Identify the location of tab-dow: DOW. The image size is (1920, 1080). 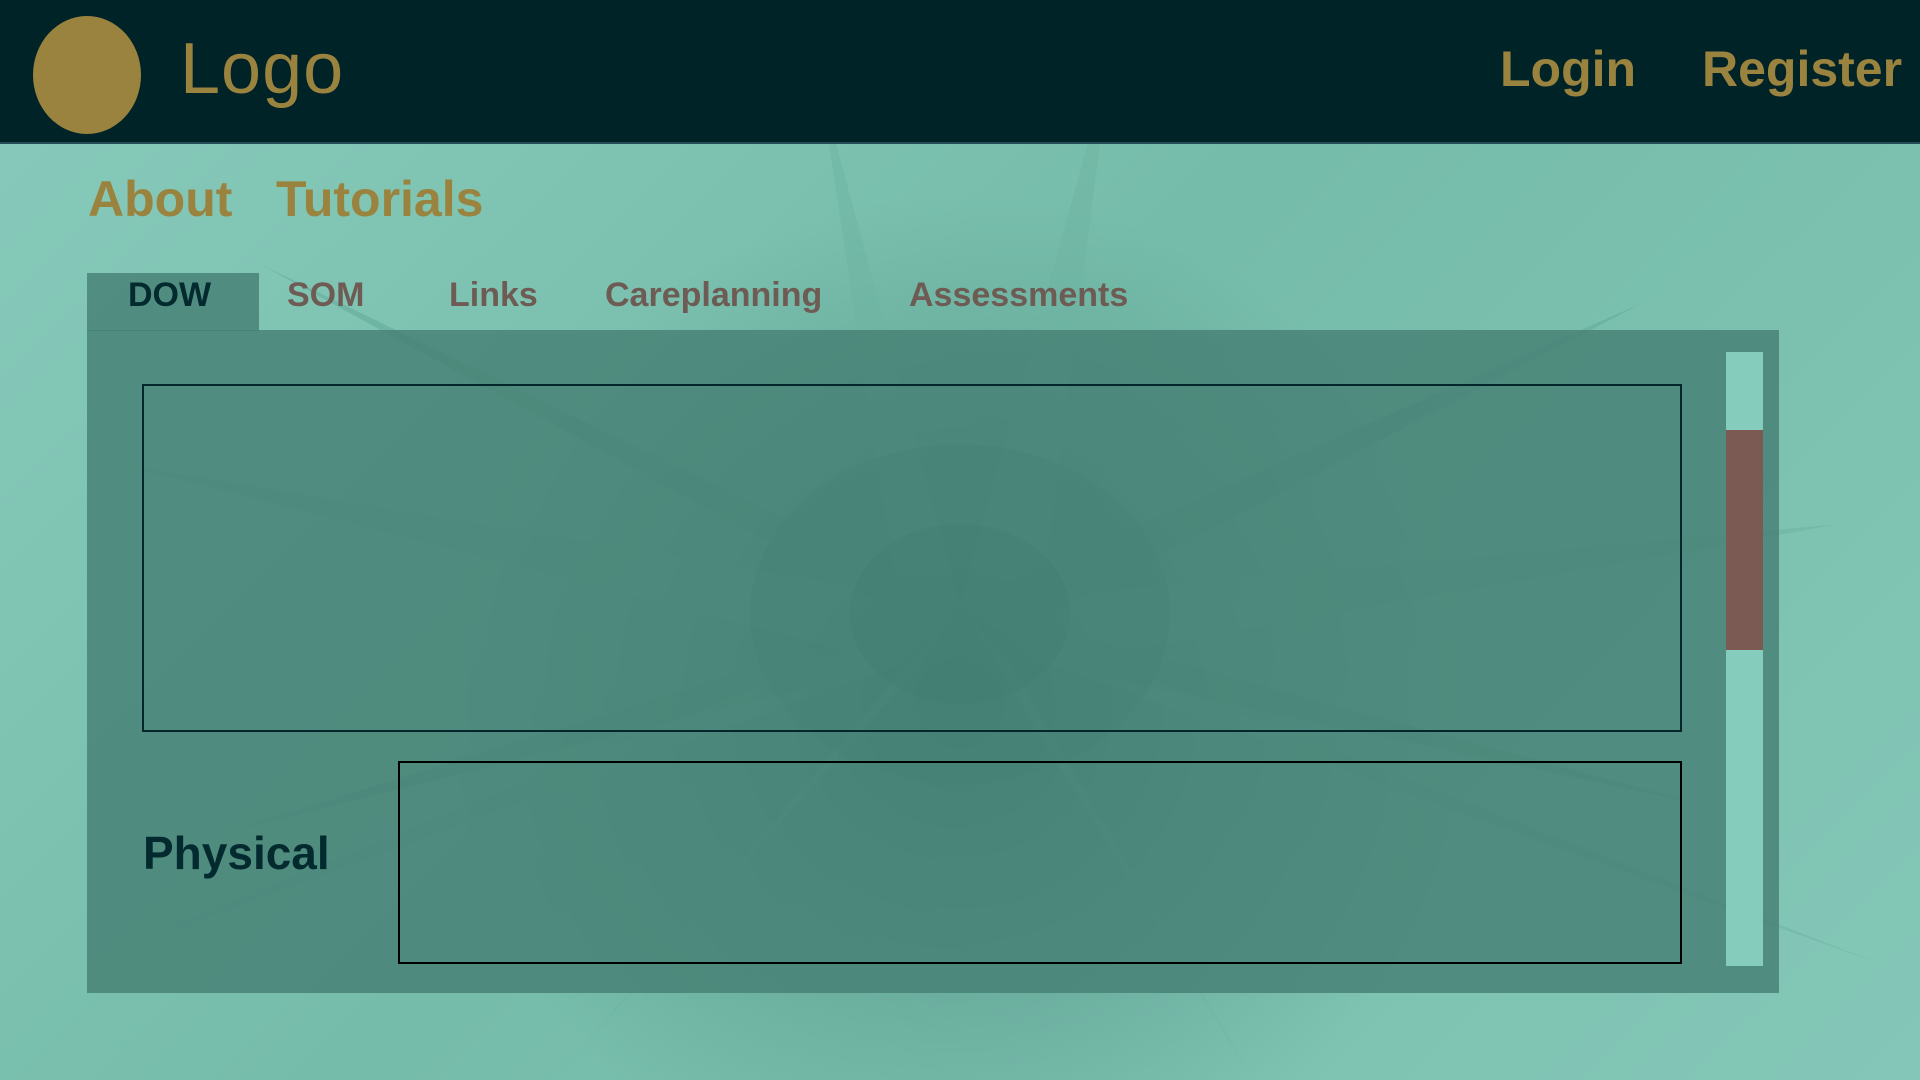
(169, 295).